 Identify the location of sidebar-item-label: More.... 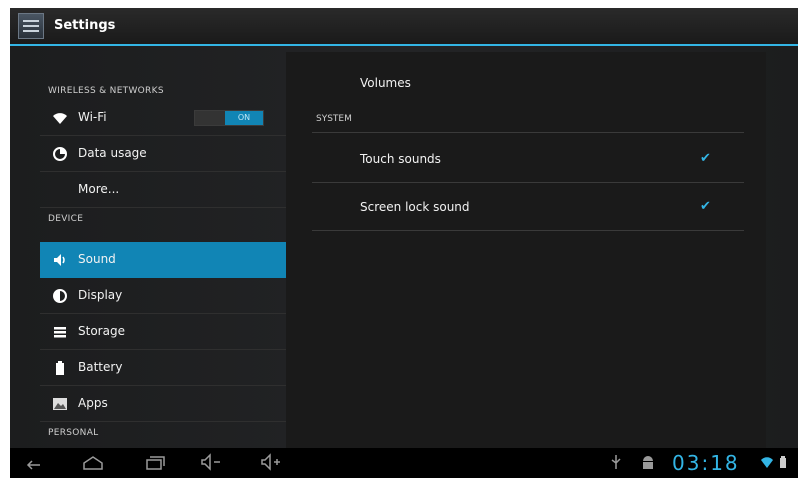
(99, 189).